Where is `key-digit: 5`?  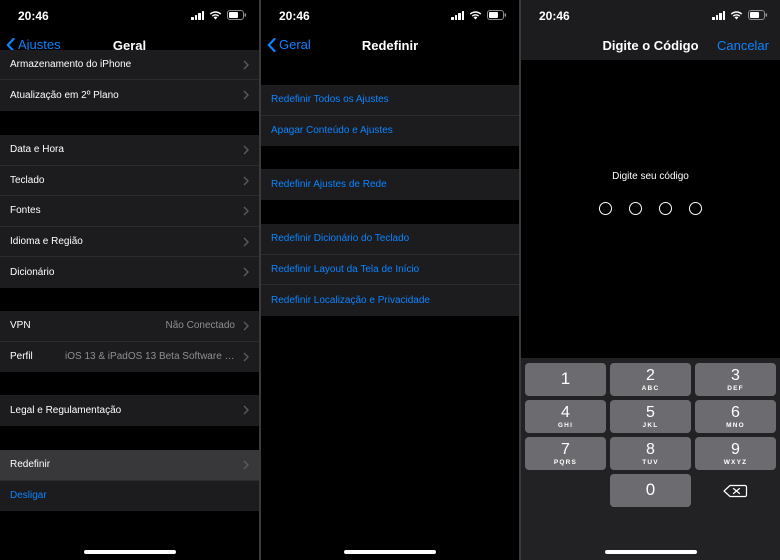
key-digit: 5 is located at coordinates (650, 412).